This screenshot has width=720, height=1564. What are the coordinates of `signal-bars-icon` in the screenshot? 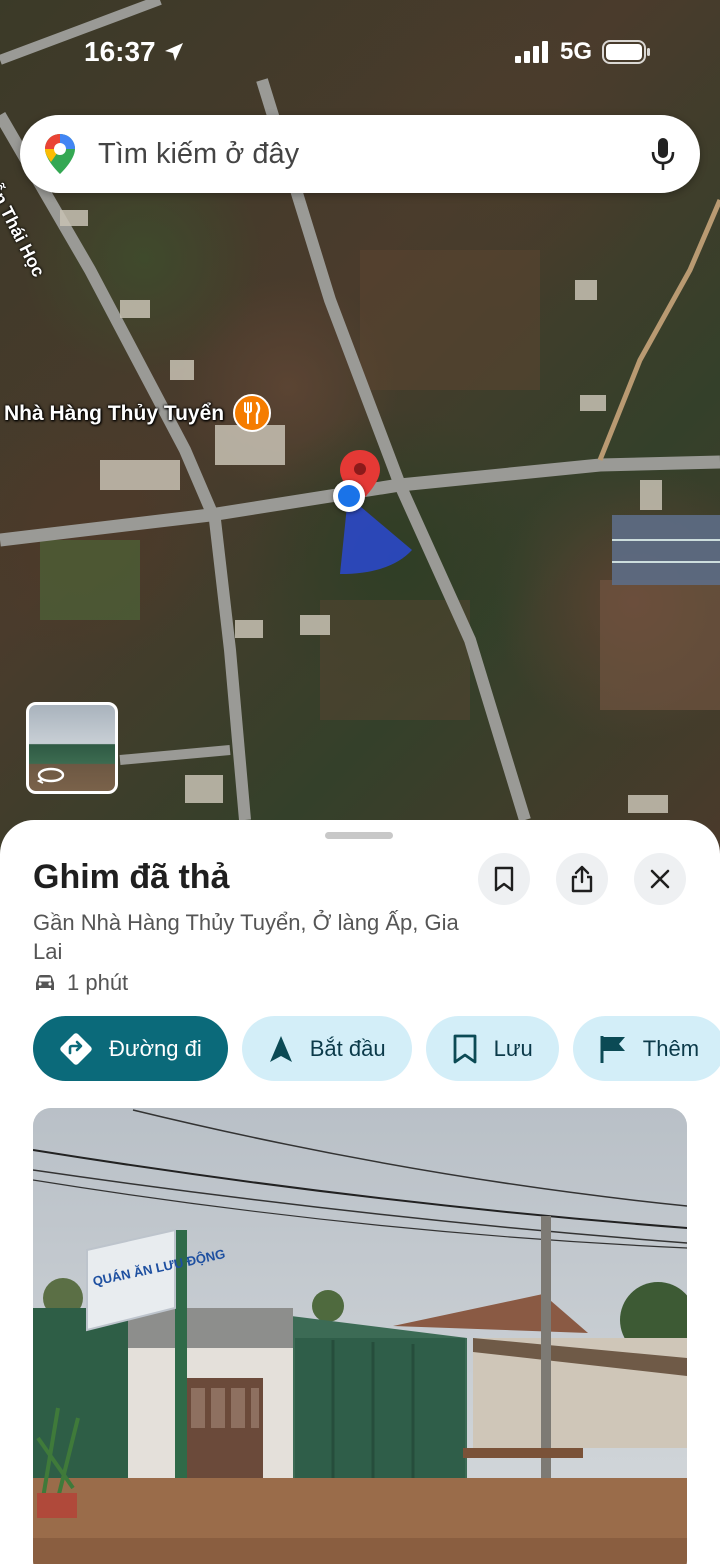 It's located at (531, 52).